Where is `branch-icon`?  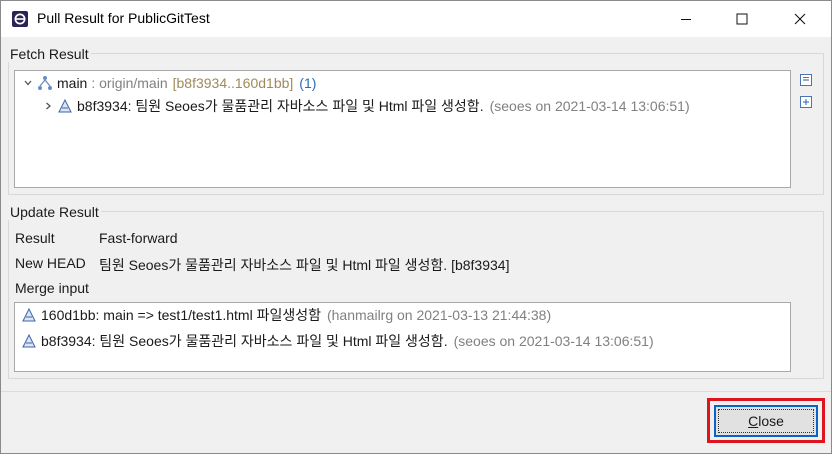 branch-icon is located at coordinates (45, 83).